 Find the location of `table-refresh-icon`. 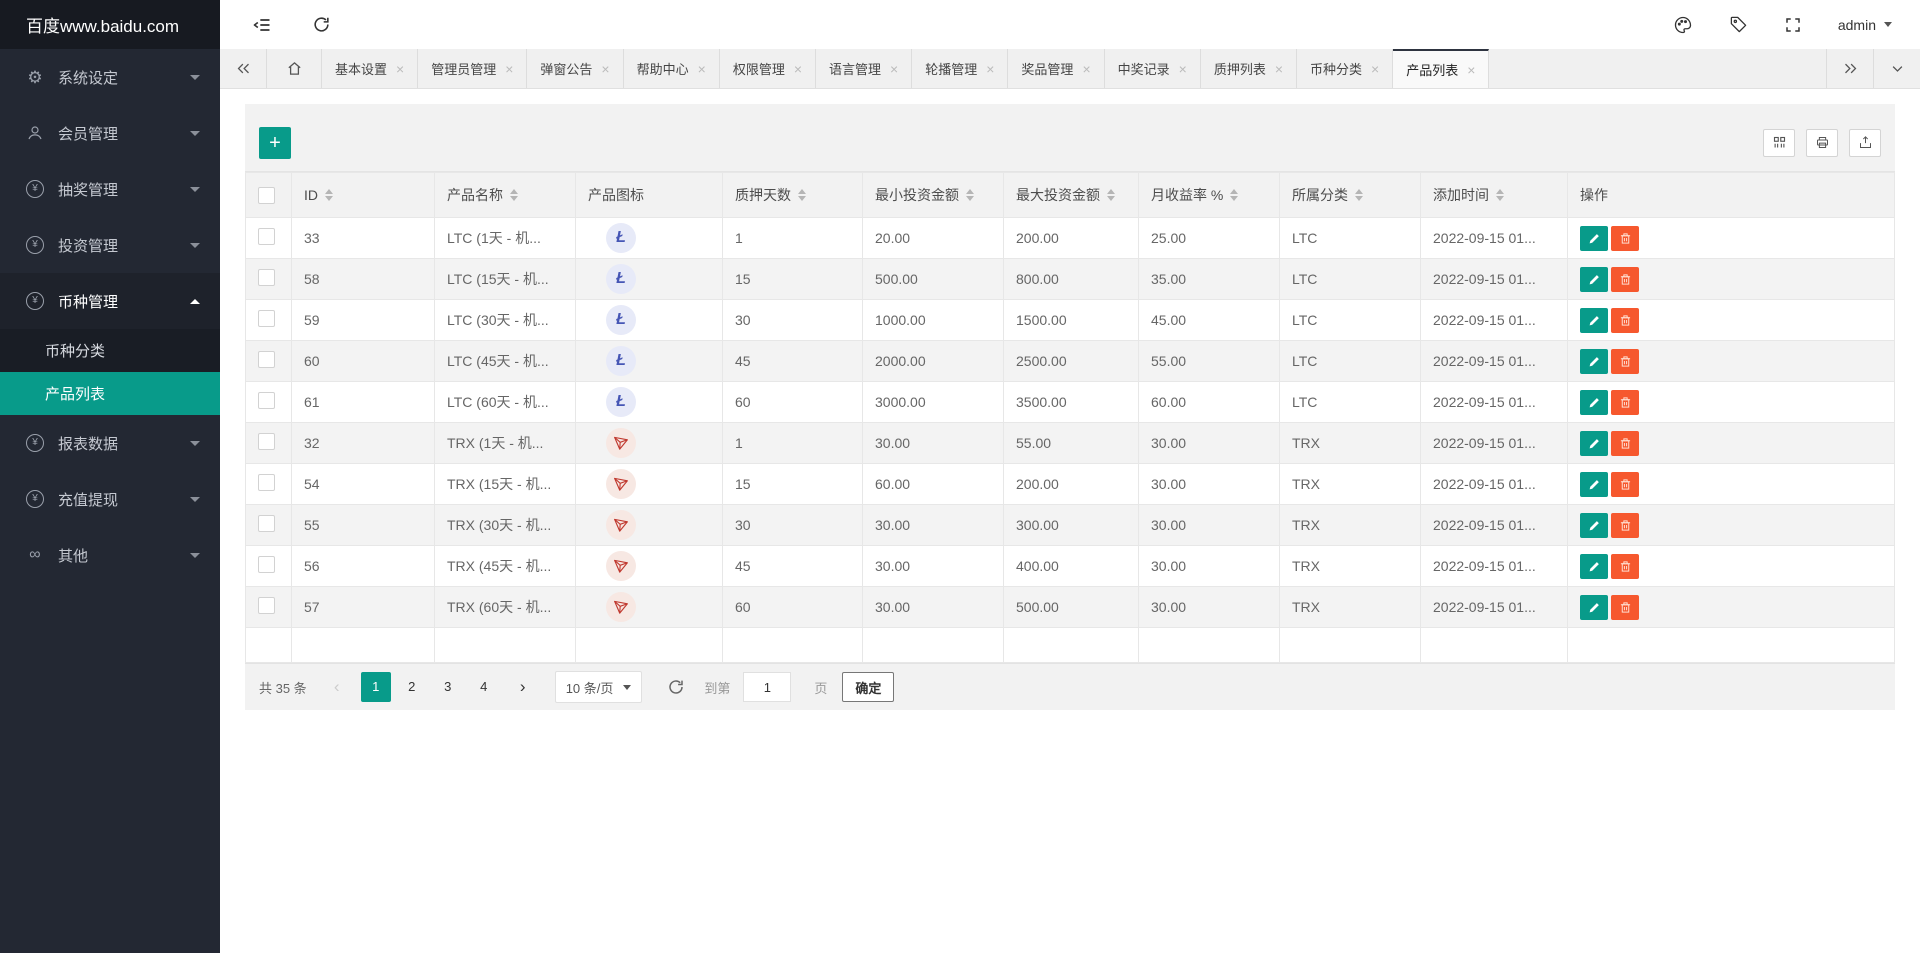

table-refresh-icon is located at coordinates (676, 687).